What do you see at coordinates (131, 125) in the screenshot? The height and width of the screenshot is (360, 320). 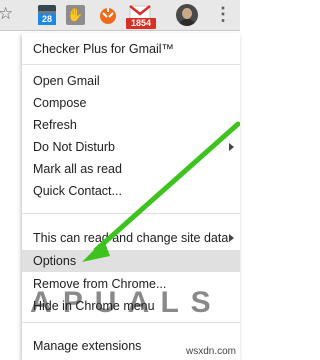 I see `menu-item-refresh: Refresh` at bounding box center [131, 125].